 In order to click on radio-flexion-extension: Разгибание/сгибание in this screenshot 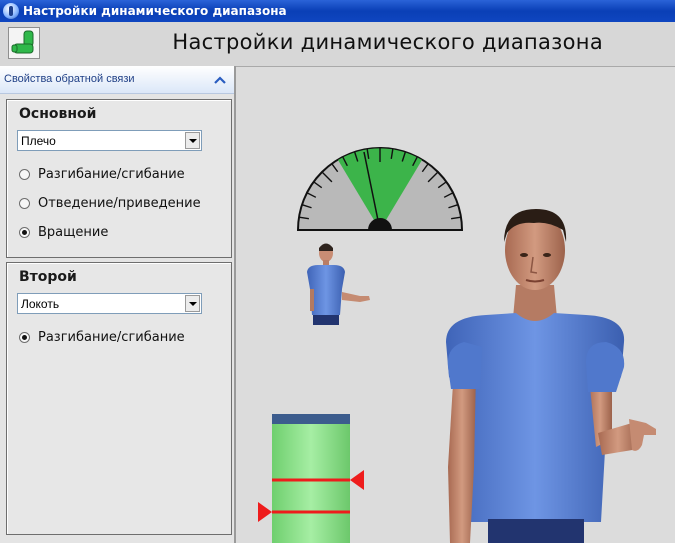, I will do `click(102, 174)`.